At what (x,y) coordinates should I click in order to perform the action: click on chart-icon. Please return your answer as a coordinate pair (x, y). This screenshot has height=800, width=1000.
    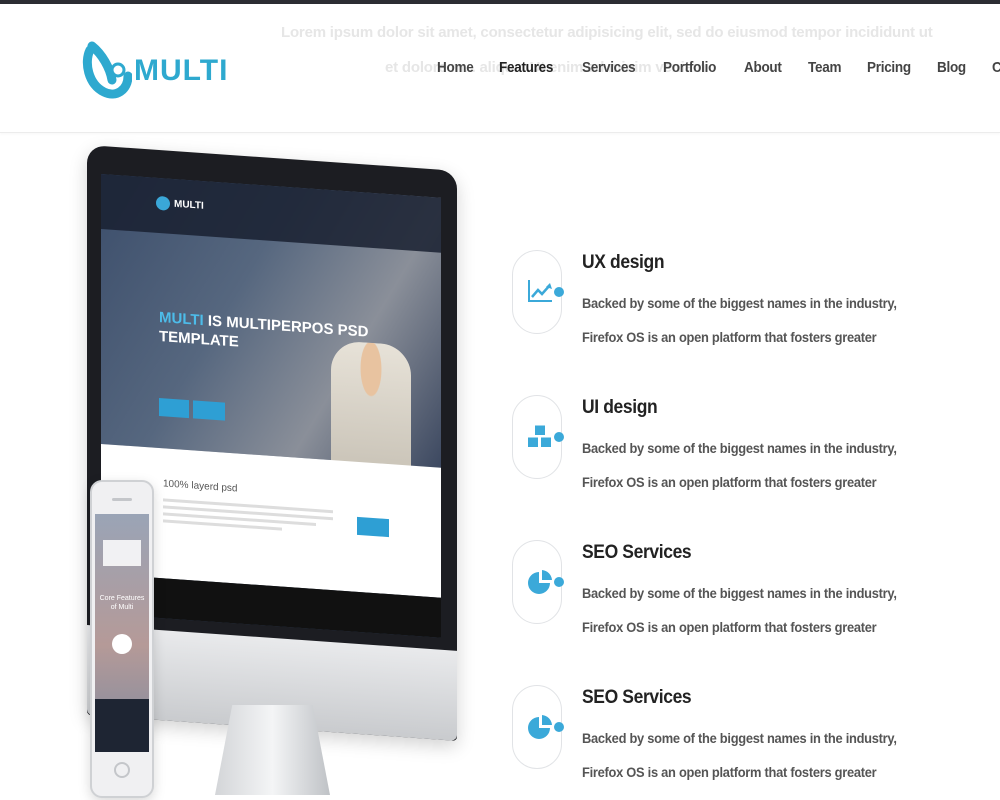
    Looking at the image, I should click on (540, 291).